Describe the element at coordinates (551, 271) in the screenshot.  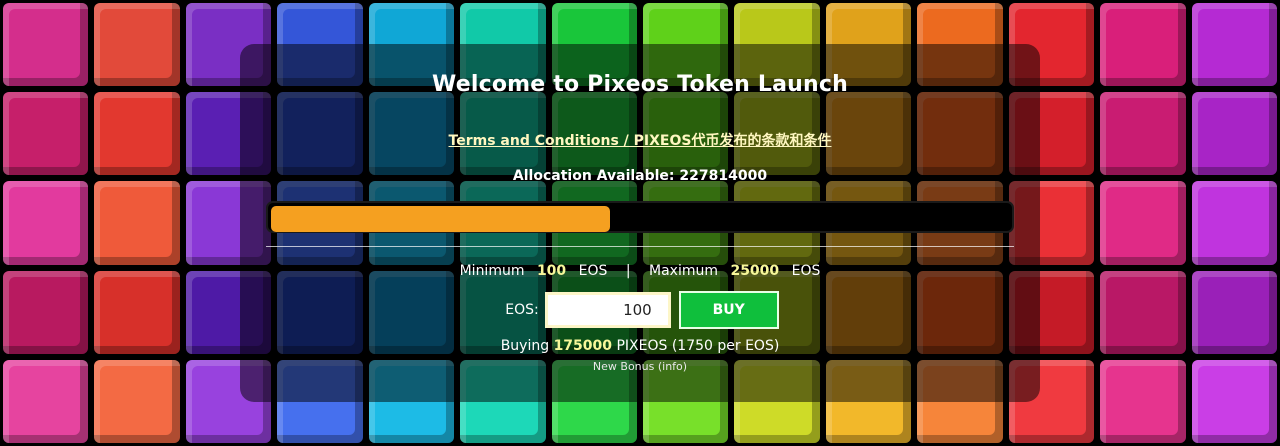
I see `minimum-value: 100` at that location.